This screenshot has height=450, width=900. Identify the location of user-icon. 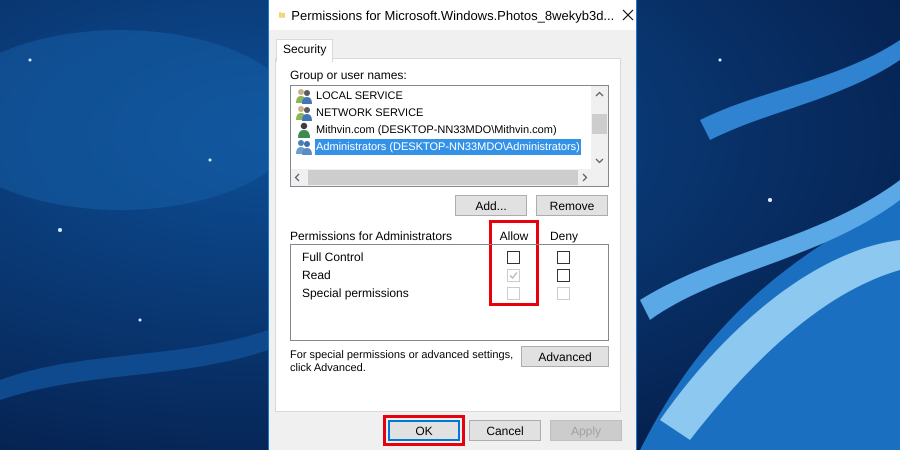
(304, 130).